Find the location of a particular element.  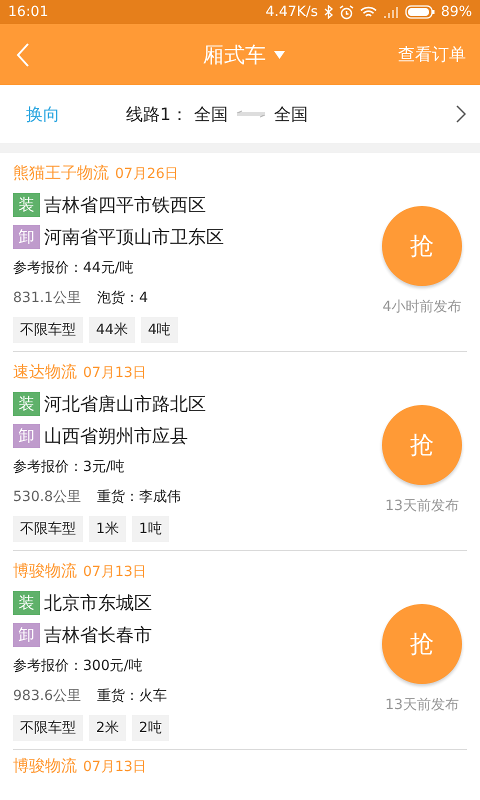

status-time: 16:01 is located at coordinates (28, 12).